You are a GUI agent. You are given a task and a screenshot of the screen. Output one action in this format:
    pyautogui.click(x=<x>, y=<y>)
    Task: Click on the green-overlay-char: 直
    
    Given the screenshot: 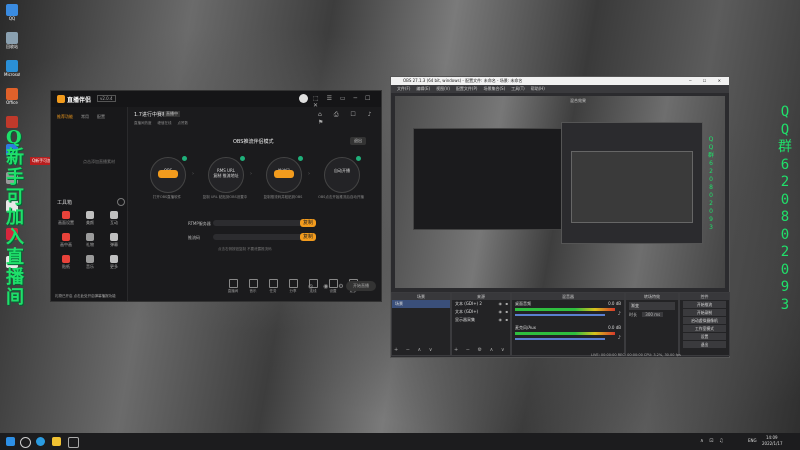 What is the action you would take?
    pyautogui.click(x=15, y=257)
    